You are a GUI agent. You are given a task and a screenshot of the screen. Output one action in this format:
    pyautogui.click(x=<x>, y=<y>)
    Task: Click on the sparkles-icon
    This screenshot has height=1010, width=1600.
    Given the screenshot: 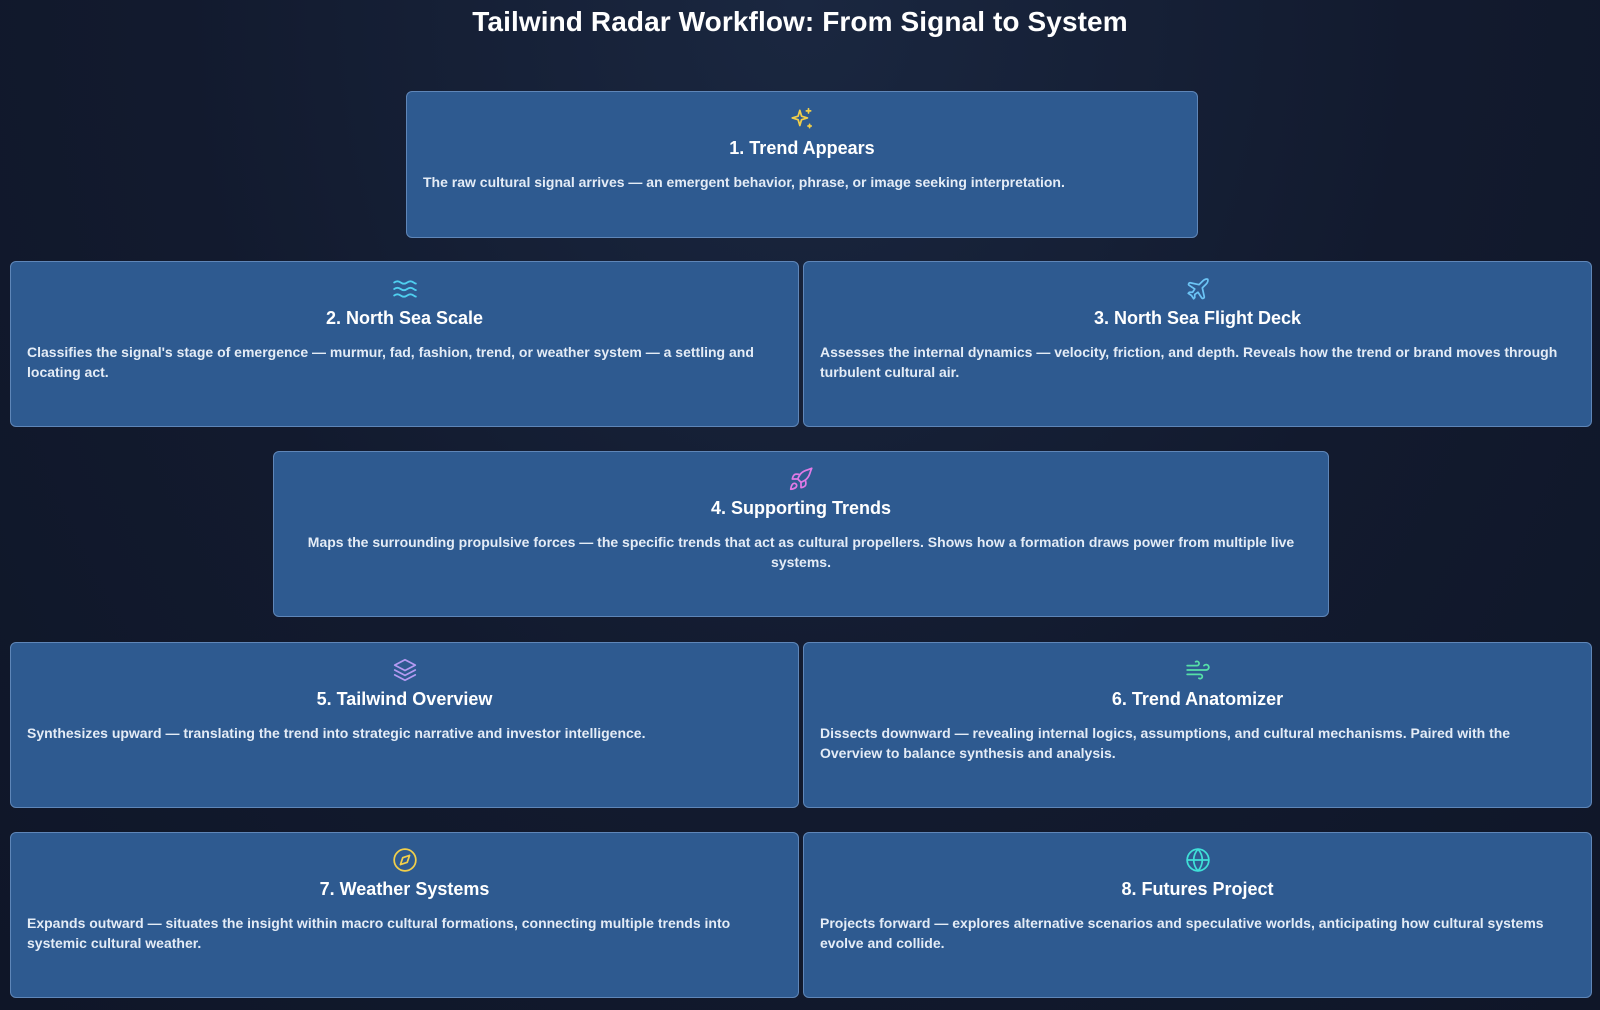 What is the action you would take?
    pyautogui.click(x=802, y=119)
    